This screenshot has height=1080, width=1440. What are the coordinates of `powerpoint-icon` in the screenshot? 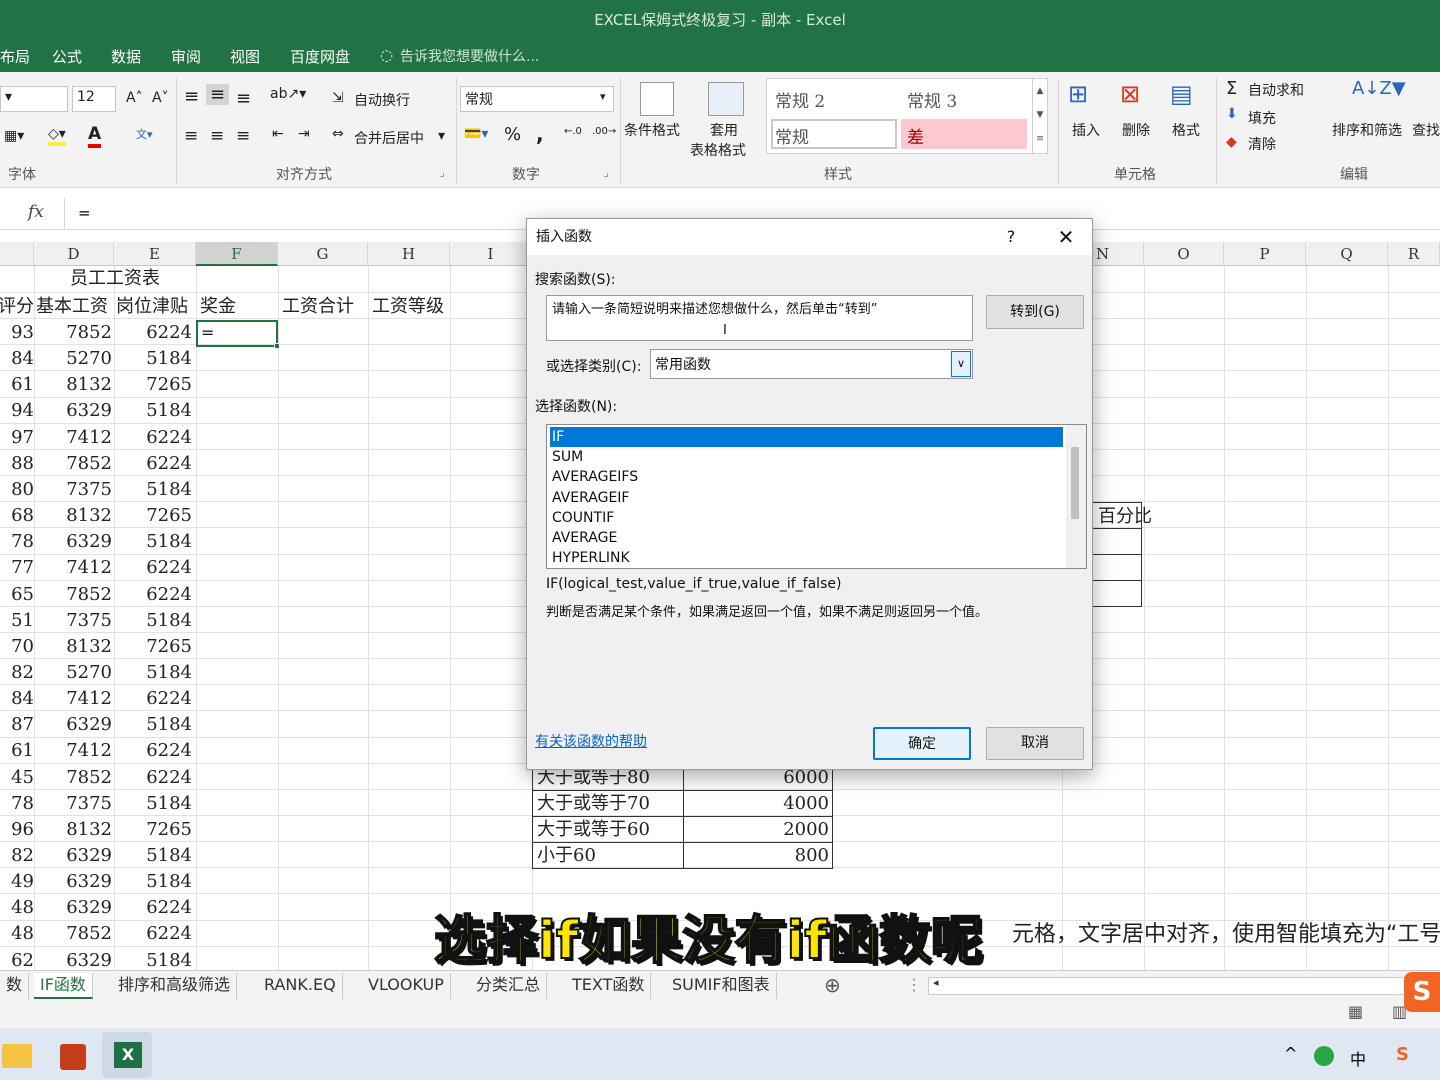 It's located at (73, 1057).